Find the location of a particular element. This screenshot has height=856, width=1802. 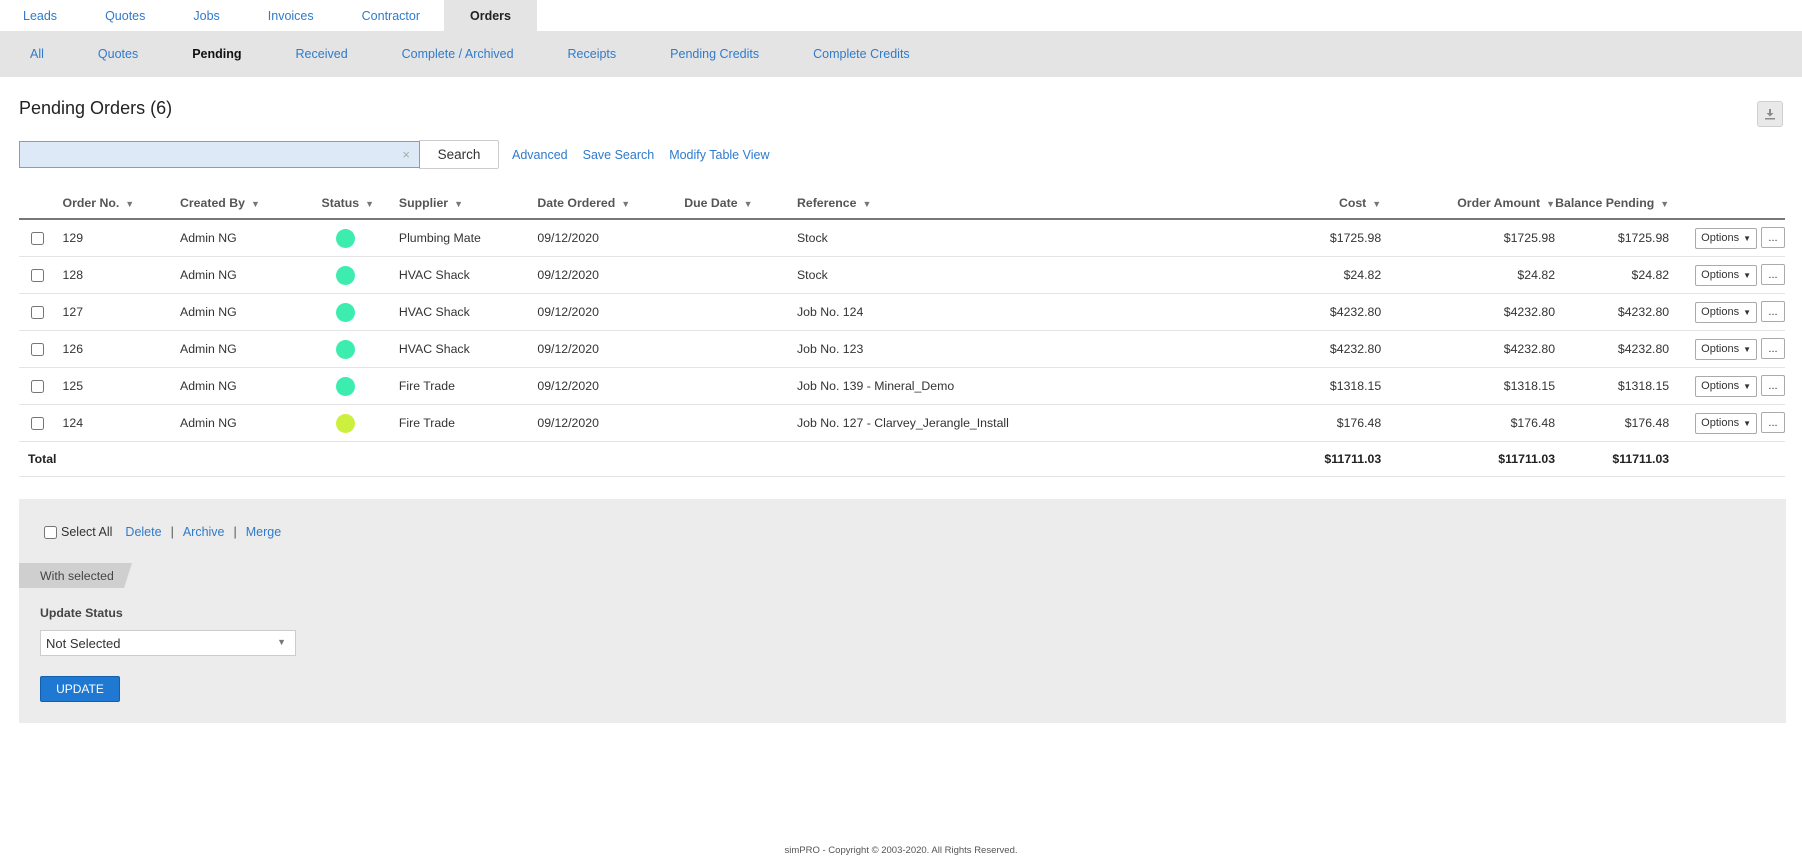

update-status-label: Update Status is located at coordinates (81, 613).